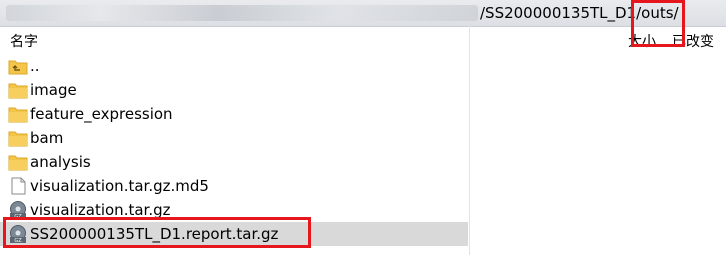  What do you see at coordinates (101, 114) in the screenshot?
I see `file-name: feature_expression` at bounding box center [101, 114].